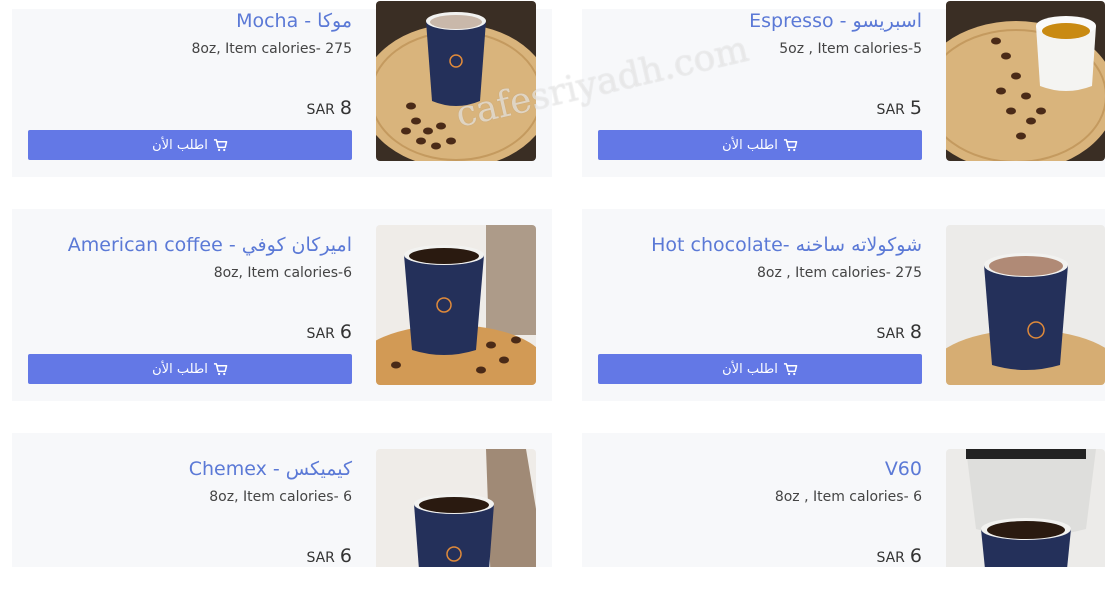  I want to click on item-description: 8oz, Item calories- 275, so click(271, 49).